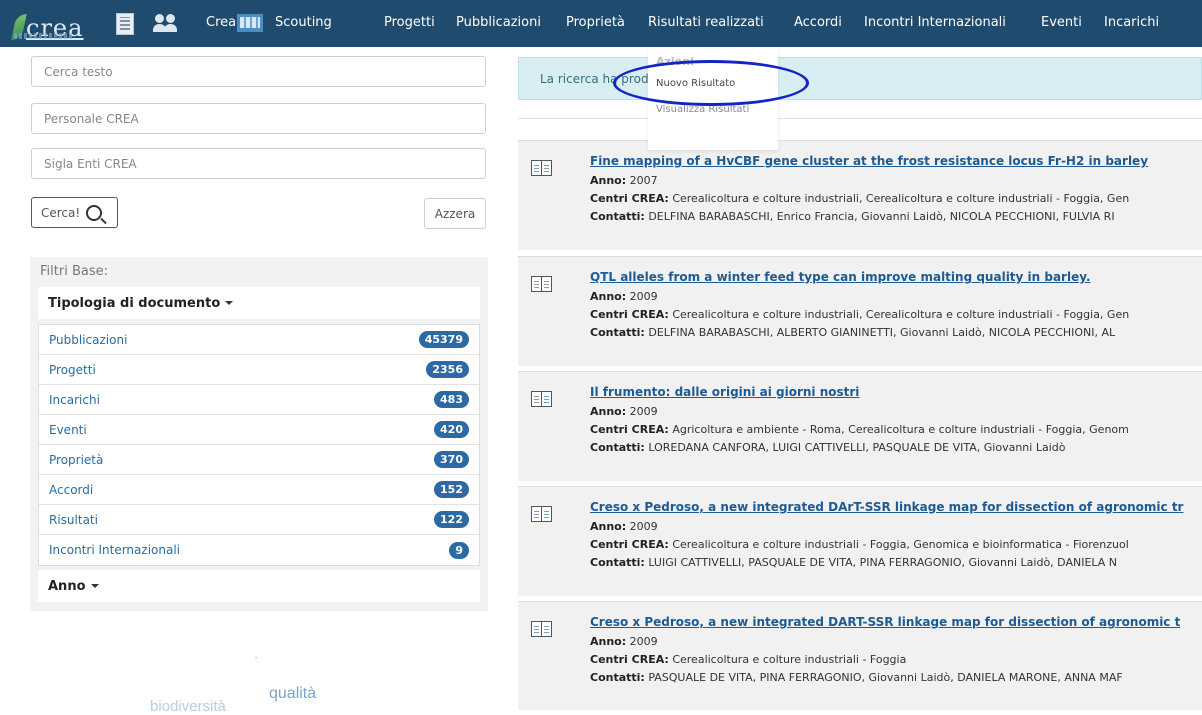 Image resolution: width=1202 pixels, height=715 pixels. I want to click on filter-item-proprieta: Proprietà 370, so click(259, 460).